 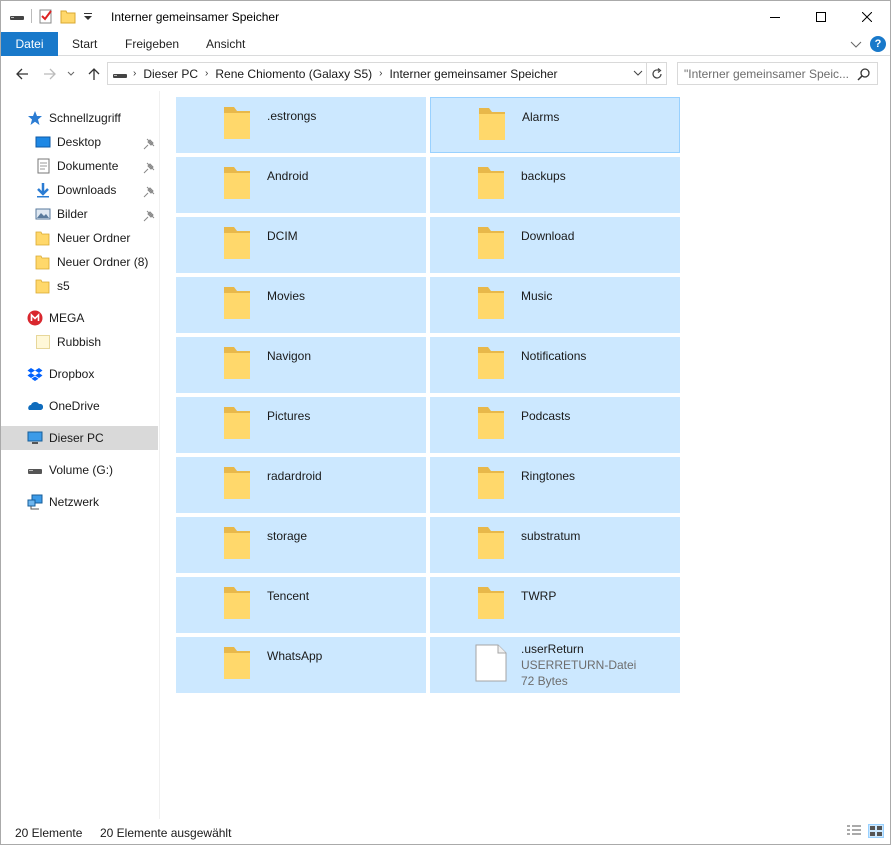 I want to click on forward-button, so click(x=50, y=74).